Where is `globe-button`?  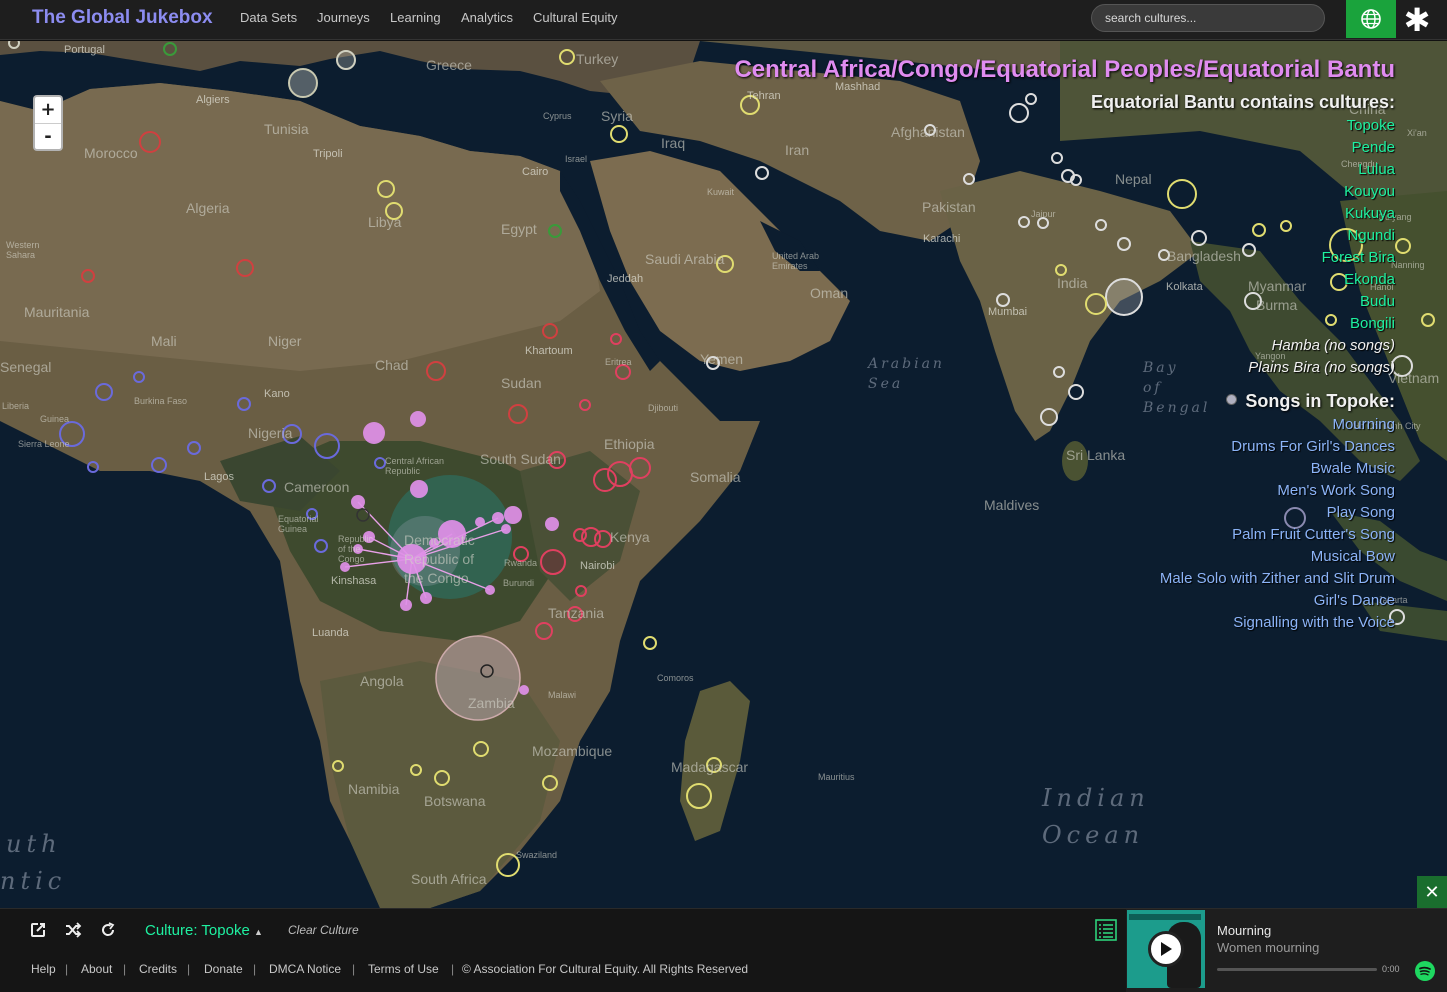 globe-button is located at coordinates (1371, 19).